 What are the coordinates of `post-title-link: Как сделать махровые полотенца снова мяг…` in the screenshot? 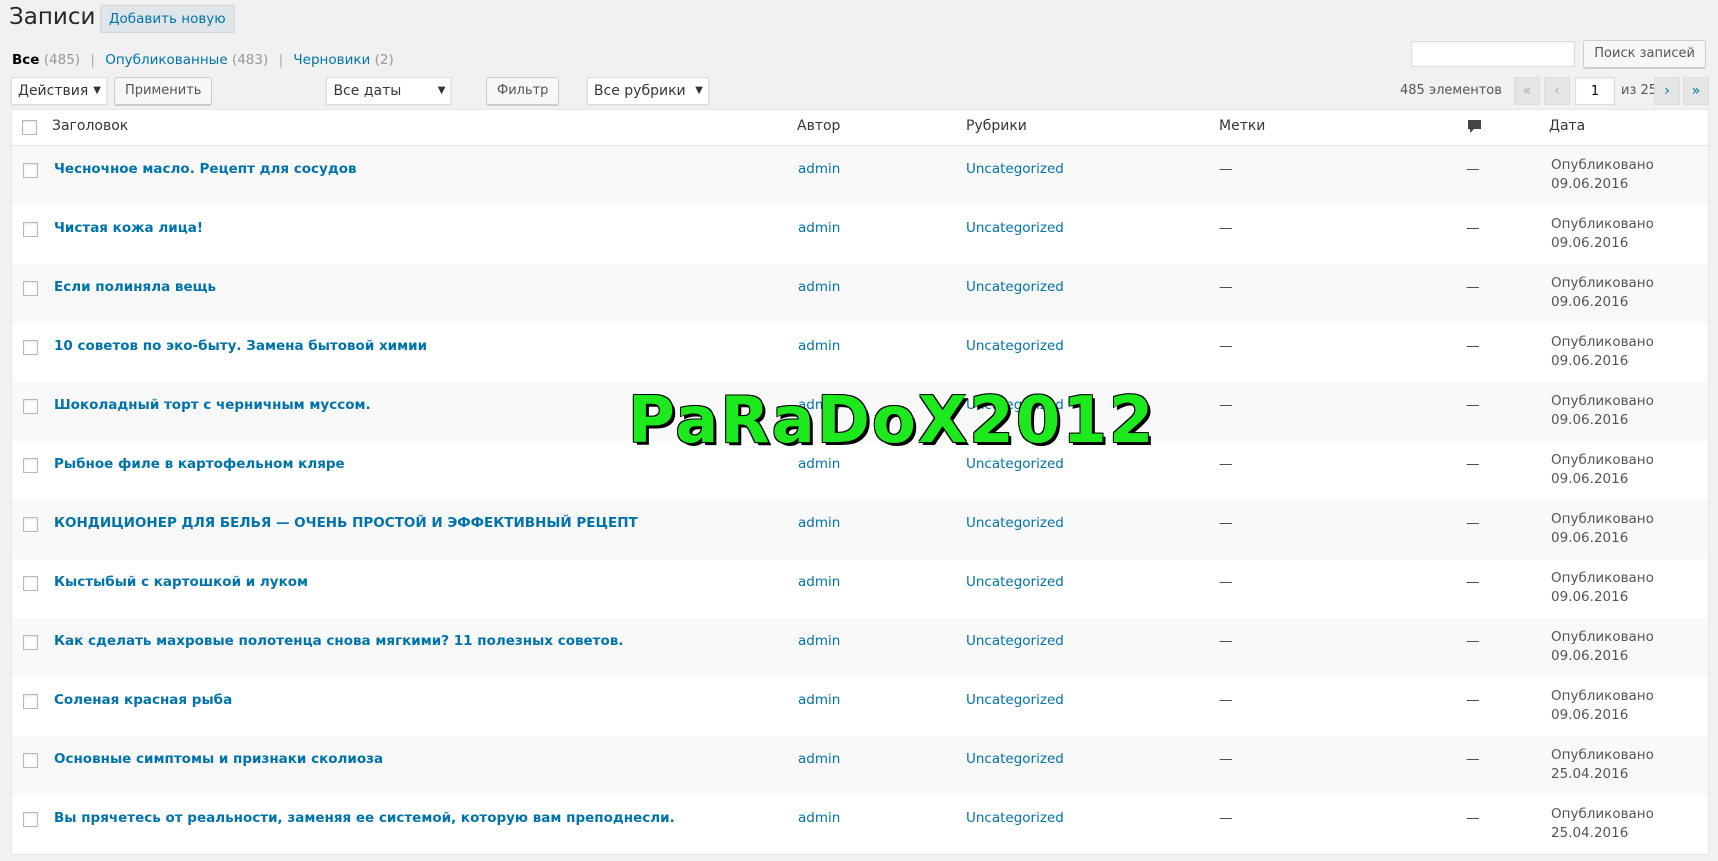 It's located at (338, 641).